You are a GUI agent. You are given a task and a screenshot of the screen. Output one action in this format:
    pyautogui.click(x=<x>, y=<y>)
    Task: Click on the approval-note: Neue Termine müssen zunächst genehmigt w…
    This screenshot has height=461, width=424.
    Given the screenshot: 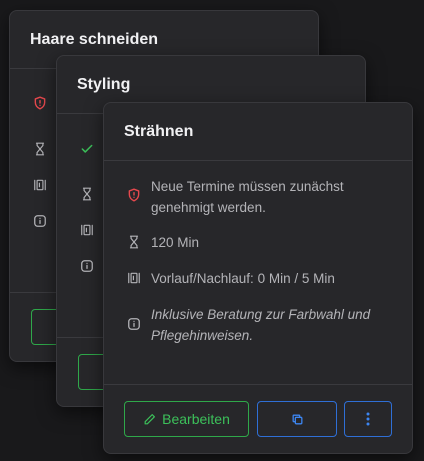 What is the action you would take?
    pyautogui.click(x=247, y=197)
    